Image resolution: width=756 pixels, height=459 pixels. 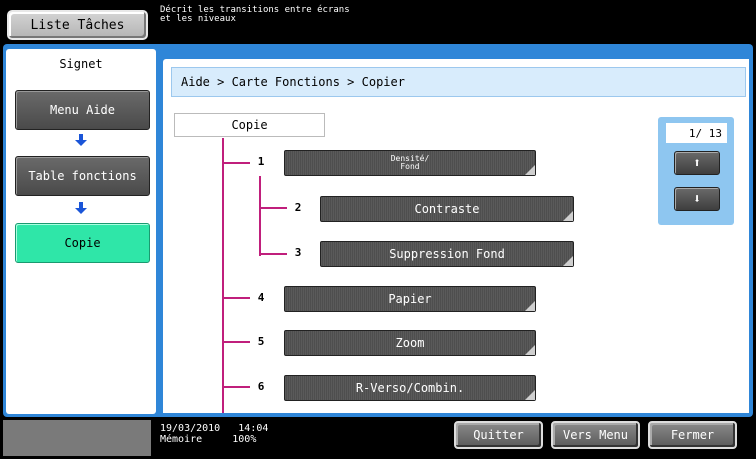 I want to click on arrow-up-icon: ⬆, so click(x=697, y=163).